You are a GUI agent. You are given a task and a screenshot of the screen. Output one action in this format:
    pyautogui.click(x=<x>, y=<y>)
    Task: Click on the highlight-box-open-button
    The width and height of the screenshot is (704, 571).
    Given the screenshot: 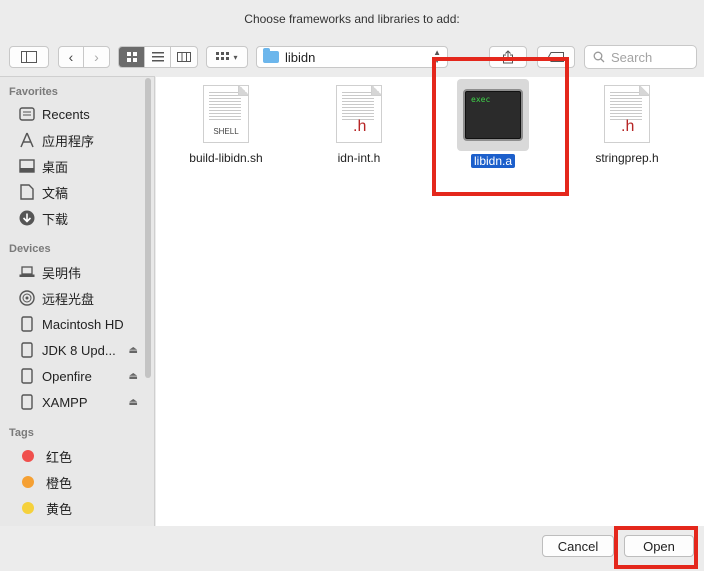 What is the action you would take?
    pyautogui.click(x=656, y=547)
    